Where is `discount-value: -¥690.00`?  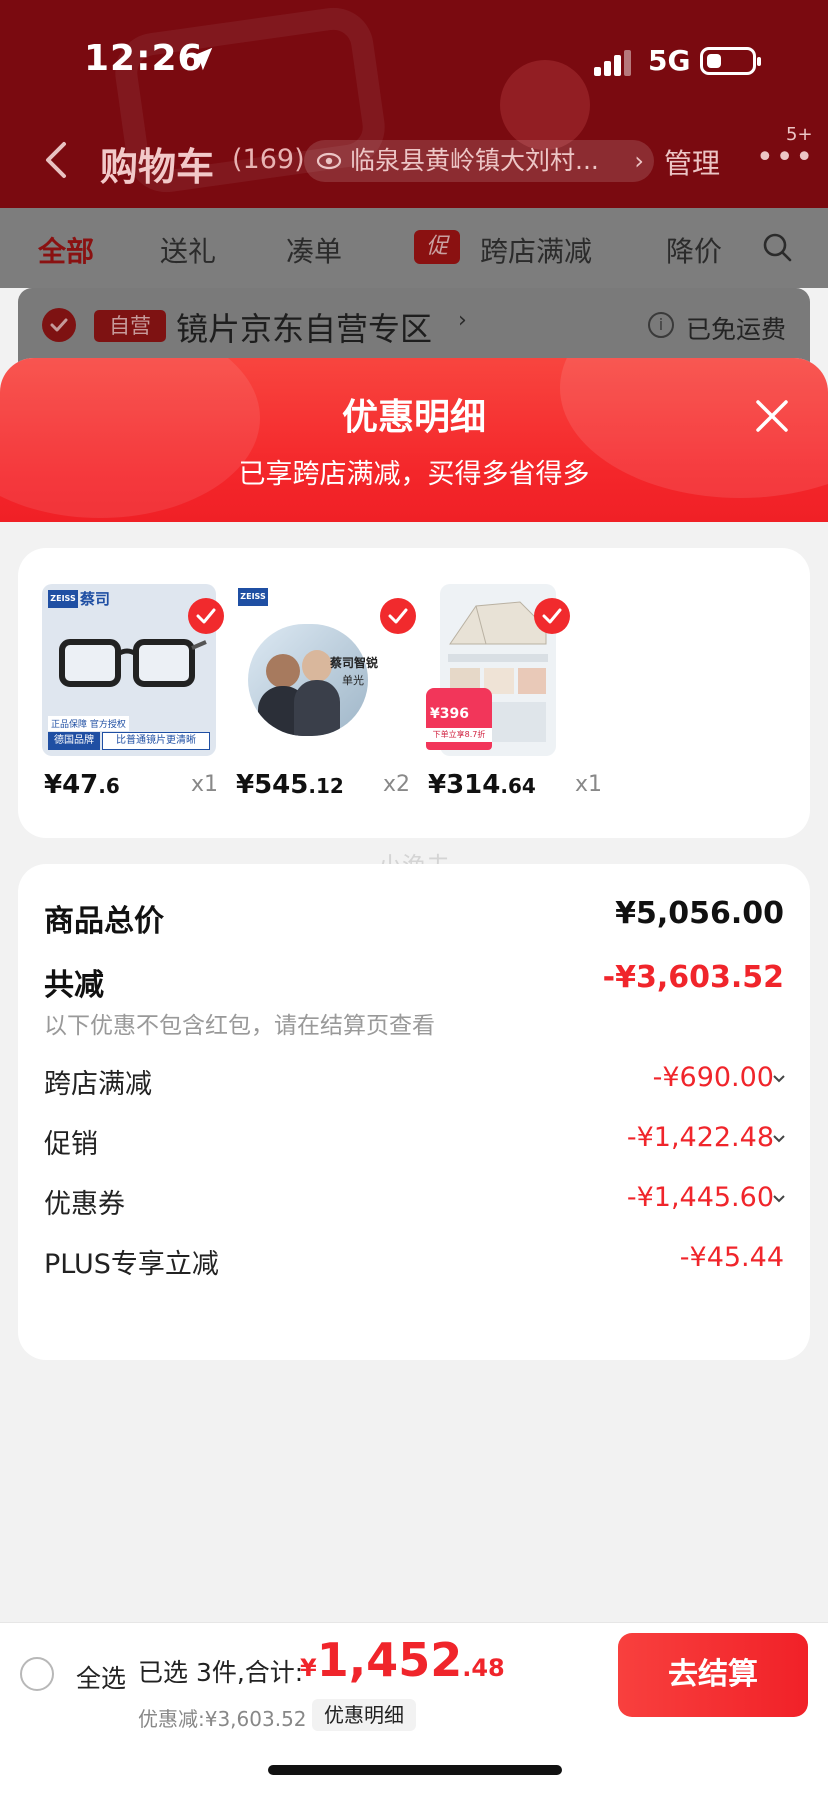 discount-value: -¥690.00 is located at coordinates (719, 1077).